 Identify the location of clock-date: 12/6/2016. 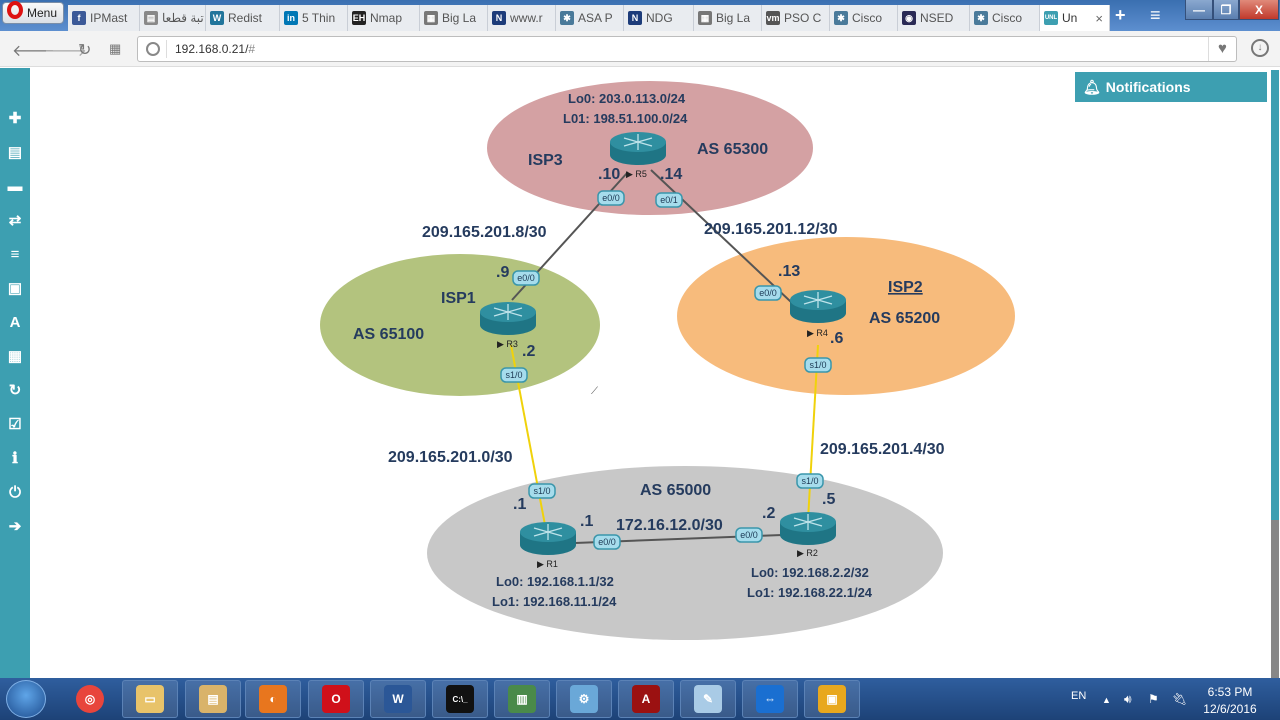
(1230, 709).